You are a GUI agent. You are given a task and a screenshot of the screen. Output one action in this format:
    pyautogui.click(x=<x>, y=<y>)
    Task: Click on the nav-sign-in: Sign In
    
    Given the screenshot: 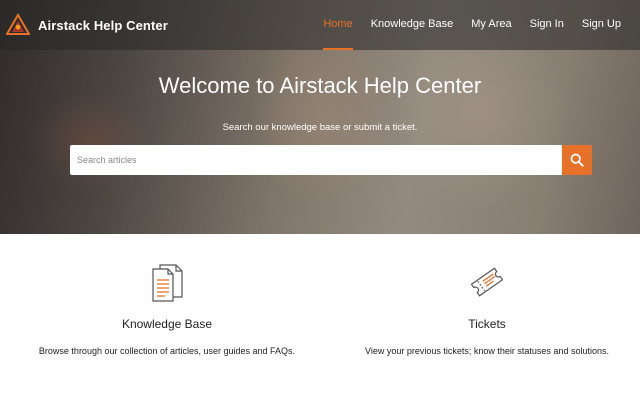 What is the action you would take?
    pyautogui.click(x=547, y=25)
    